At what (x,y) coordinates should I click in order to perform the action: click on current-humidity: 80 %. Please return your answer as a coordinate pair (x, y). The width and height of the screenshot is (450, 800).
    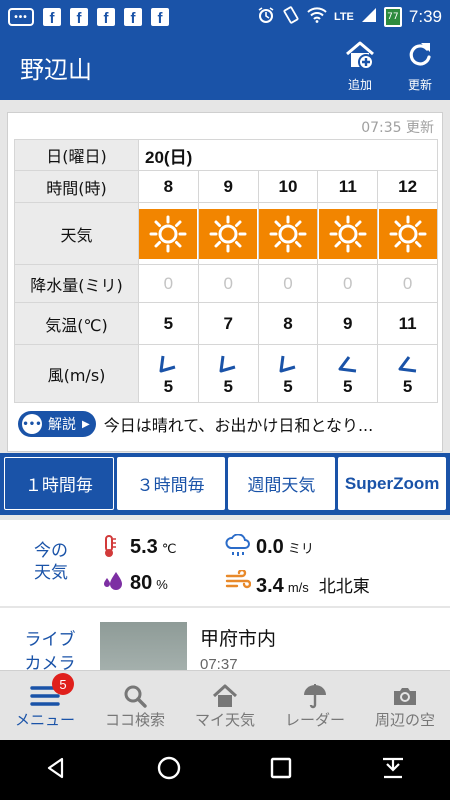
    Looking at the image, I should click on (149, 583).